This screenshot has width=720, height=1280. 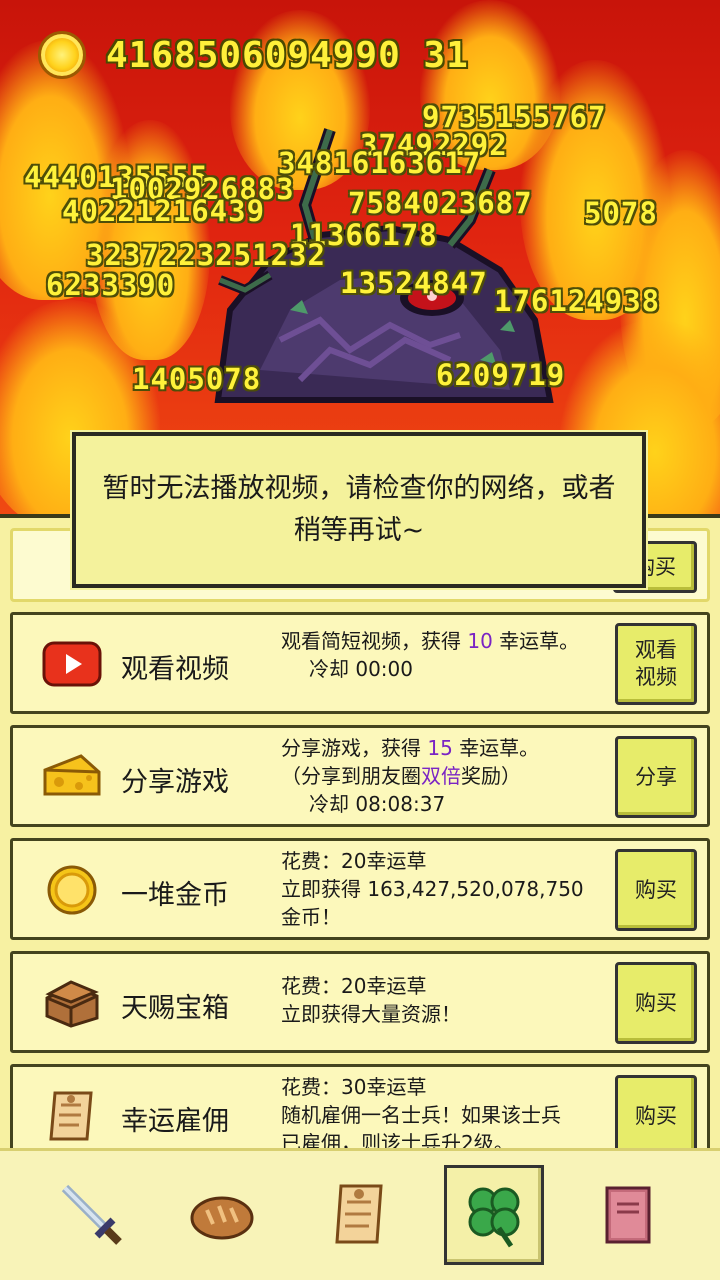 I want to click on nav-tab-food, so click(x=222, y=1215).